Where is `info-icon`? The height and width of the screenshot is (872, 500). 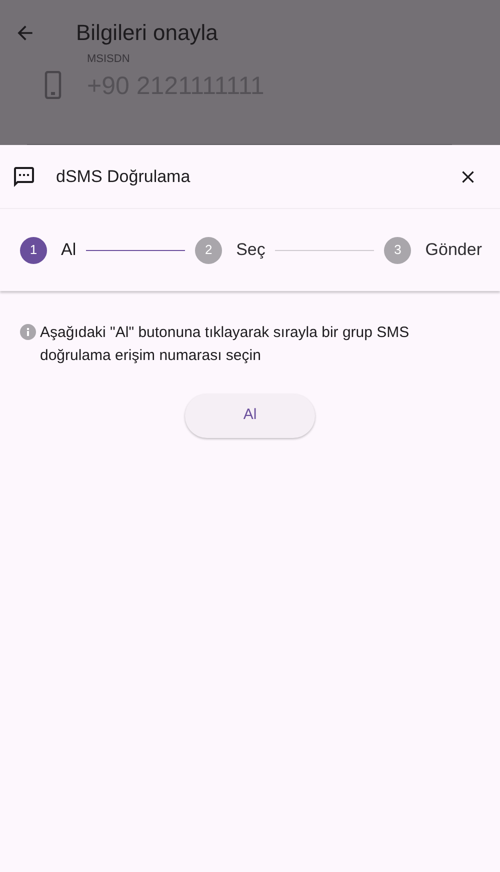
info-icon is located at coordinates (28, 332).